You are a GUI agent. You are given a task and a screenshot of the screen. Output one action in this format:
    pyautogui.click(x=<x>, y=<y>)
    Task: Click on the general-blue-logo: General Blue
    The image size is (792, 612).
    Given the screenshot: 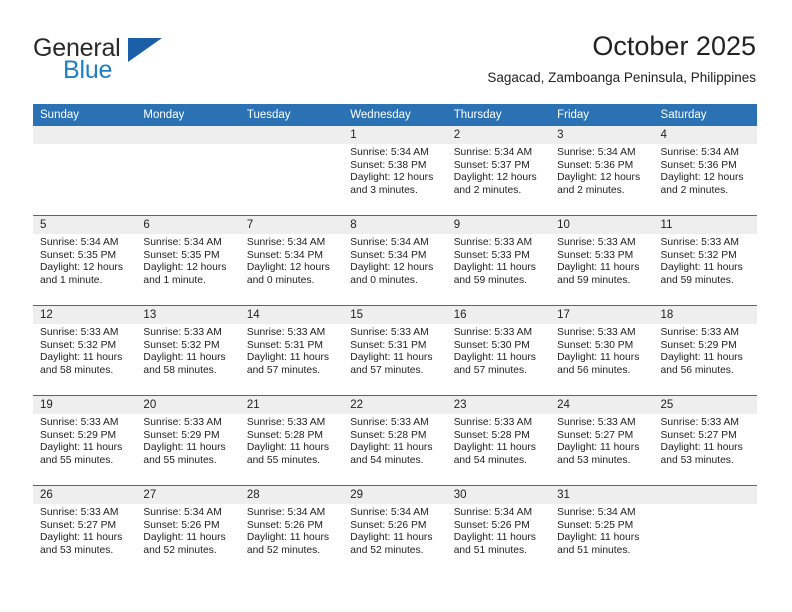 What is the action you would take?
    pyautogui.click(x=143, y=61)
    